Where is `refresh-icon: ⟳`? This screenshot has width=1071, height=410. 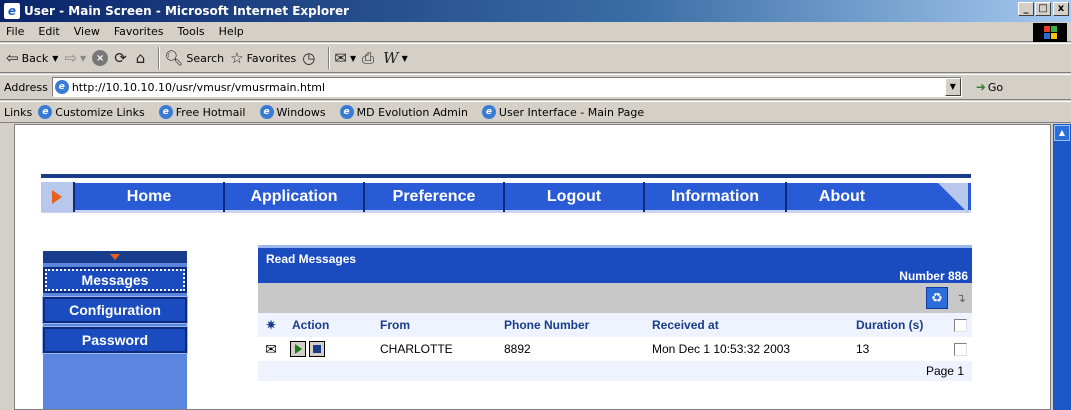
refresh-icon: ⟳ is located at coordinates (120, 58).